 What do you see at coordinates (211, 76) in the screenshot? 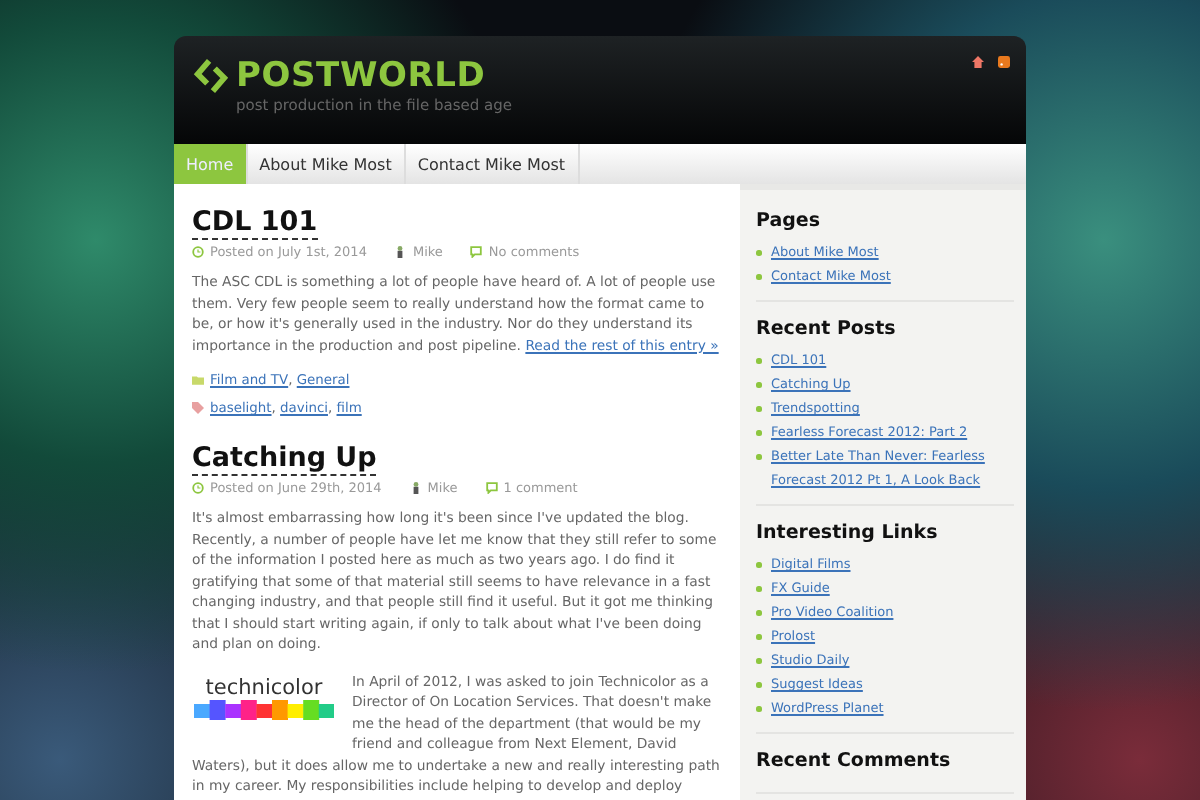
I see `logo-icon` at bounding box center [211, 76].